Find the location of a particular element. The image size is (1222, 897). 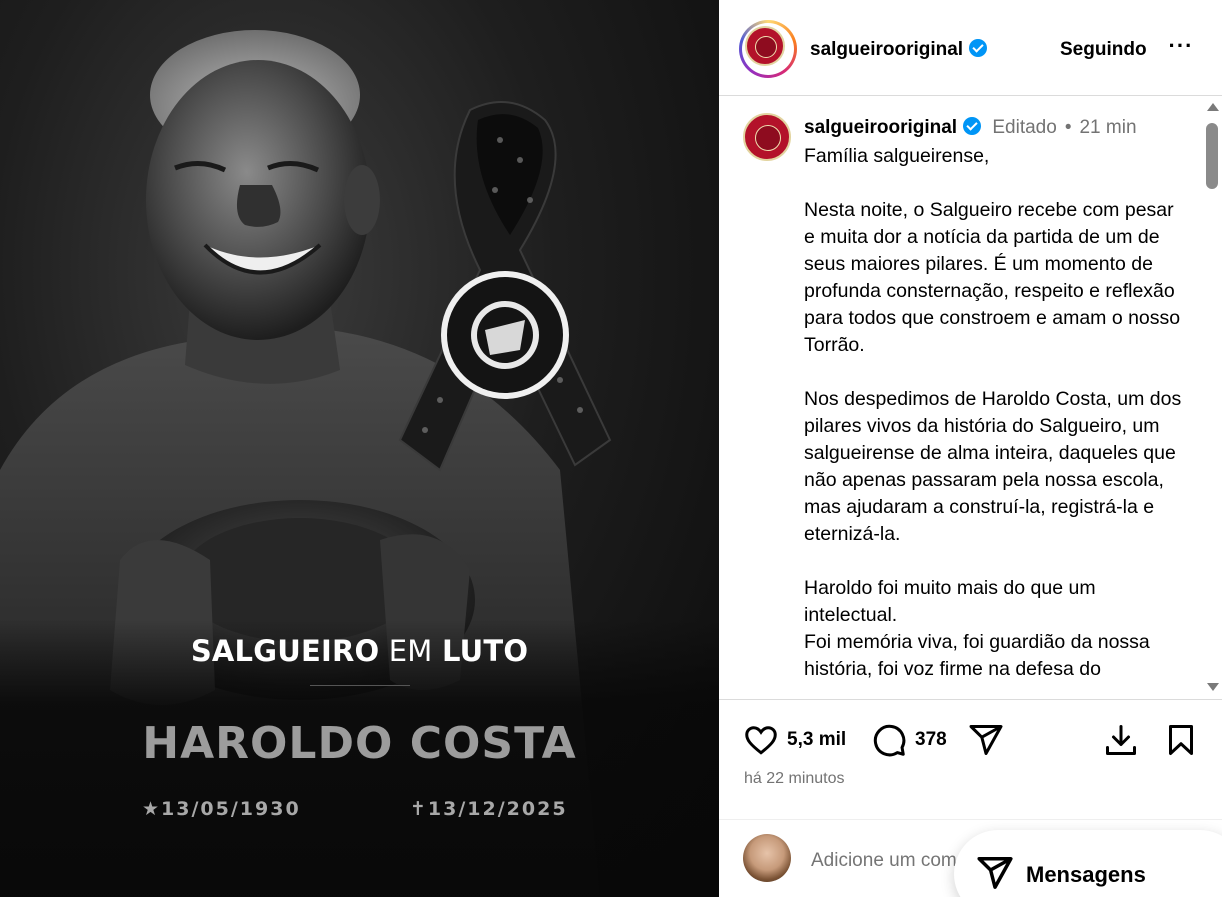

scroll-up-arrow-icon is located at coordinates (1213, 107).